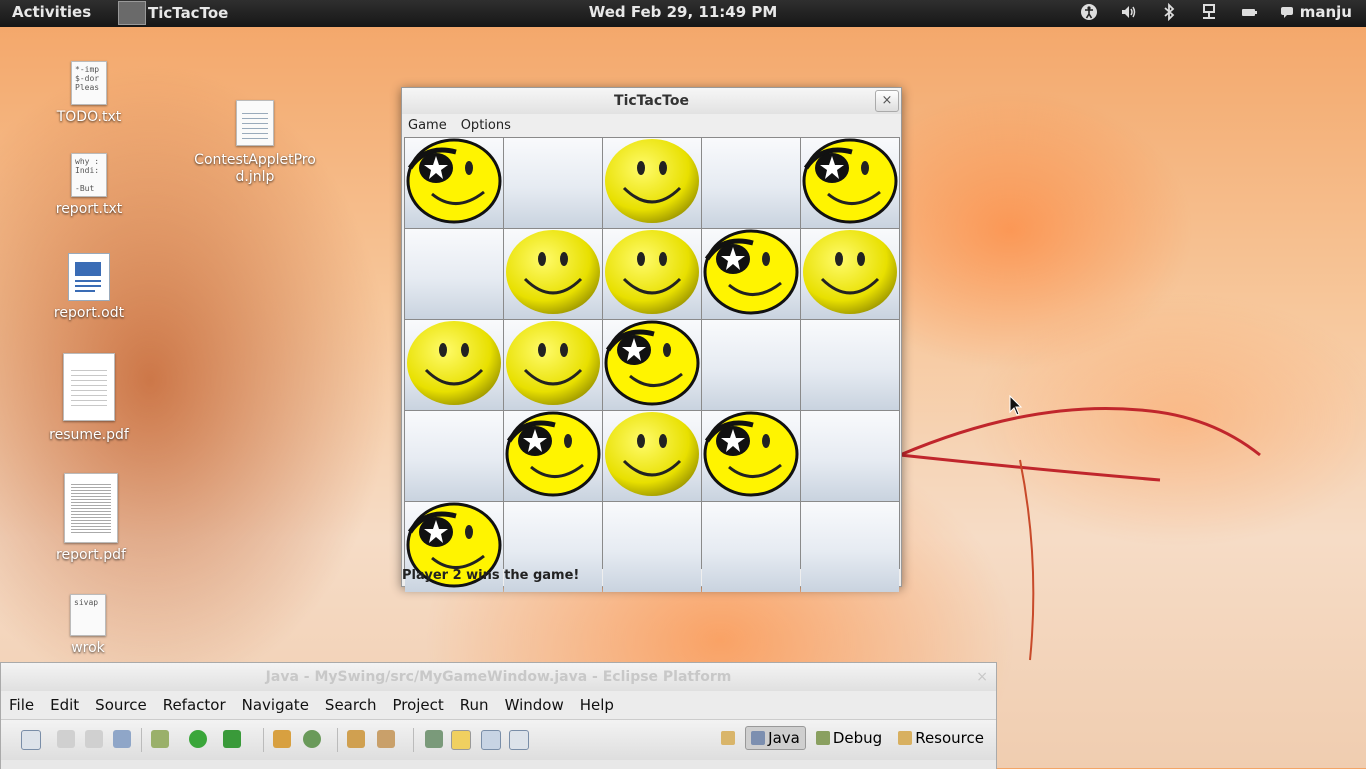  Describe the element at coordinates (64, 705) in the screenshot. I see `menu-edit: Edit` at that location.